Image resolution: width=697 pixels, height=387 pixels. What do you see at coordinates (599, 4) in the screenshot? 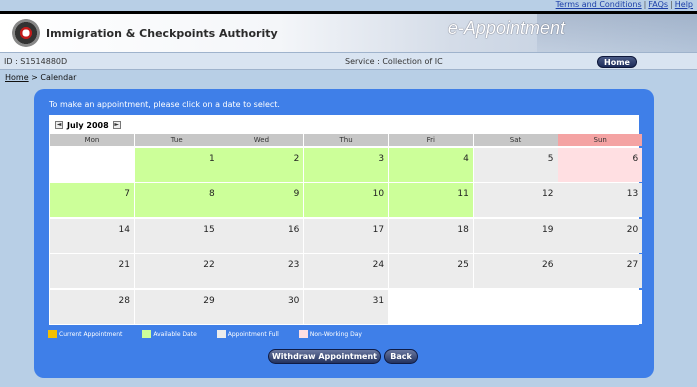
I see `terms-link: Terms and Conditions` at bounding box center [599, 4].